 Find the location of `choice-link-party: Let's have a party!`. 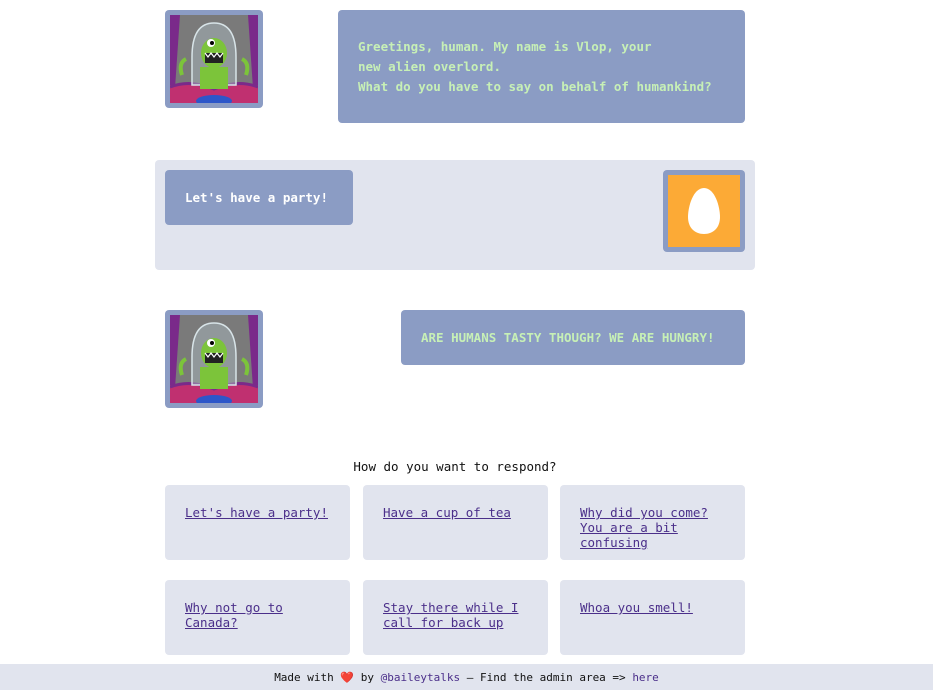

choice-link-party: Let's have a party! is located at coordinates (258, 512).